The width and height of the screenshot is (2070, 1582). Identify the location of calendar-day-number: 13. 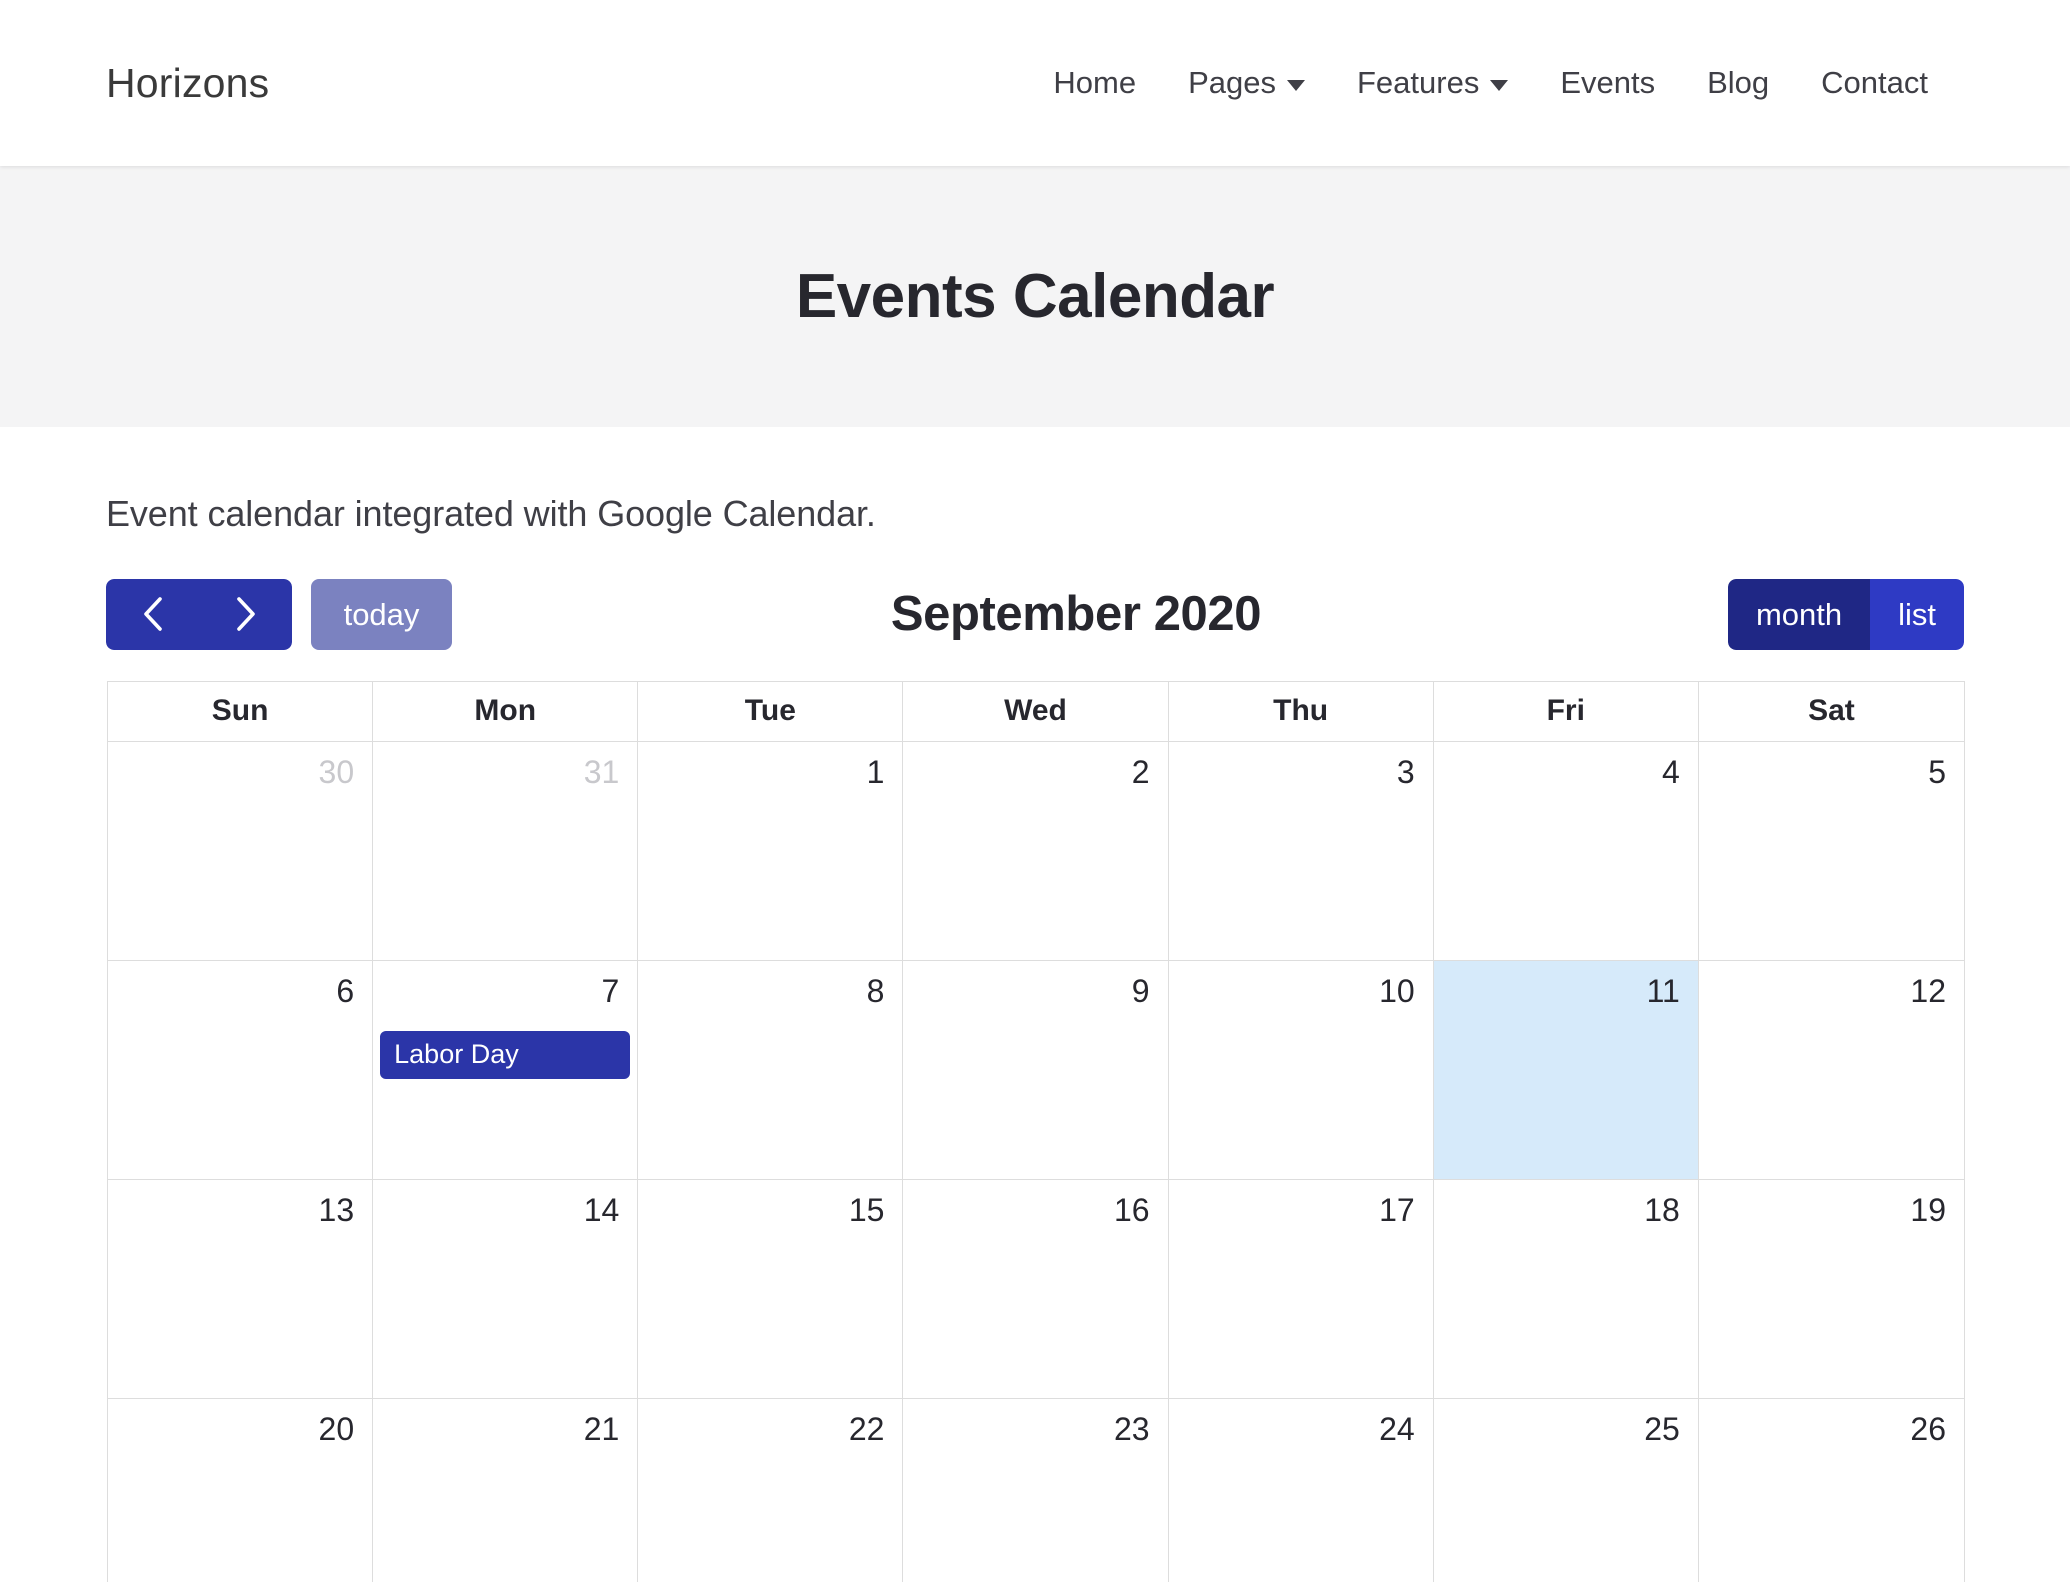
(240, 1210).